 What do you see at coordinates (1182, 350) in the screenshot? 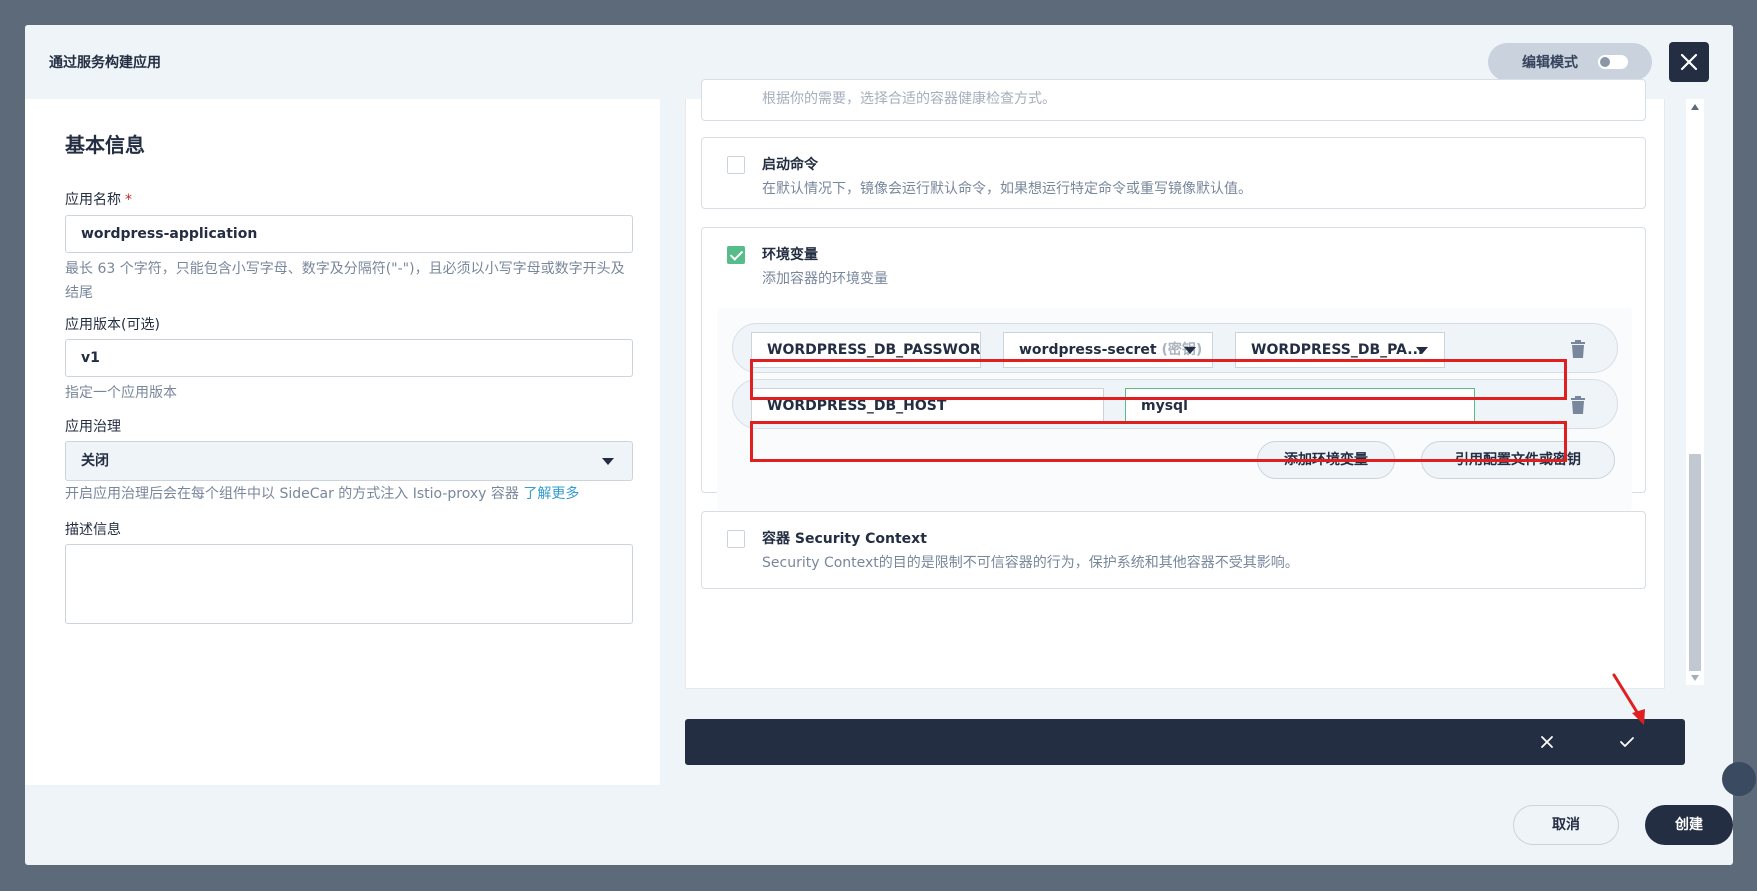
I see `secret-tag: (密钥)` at bounding box center [1182, 350].